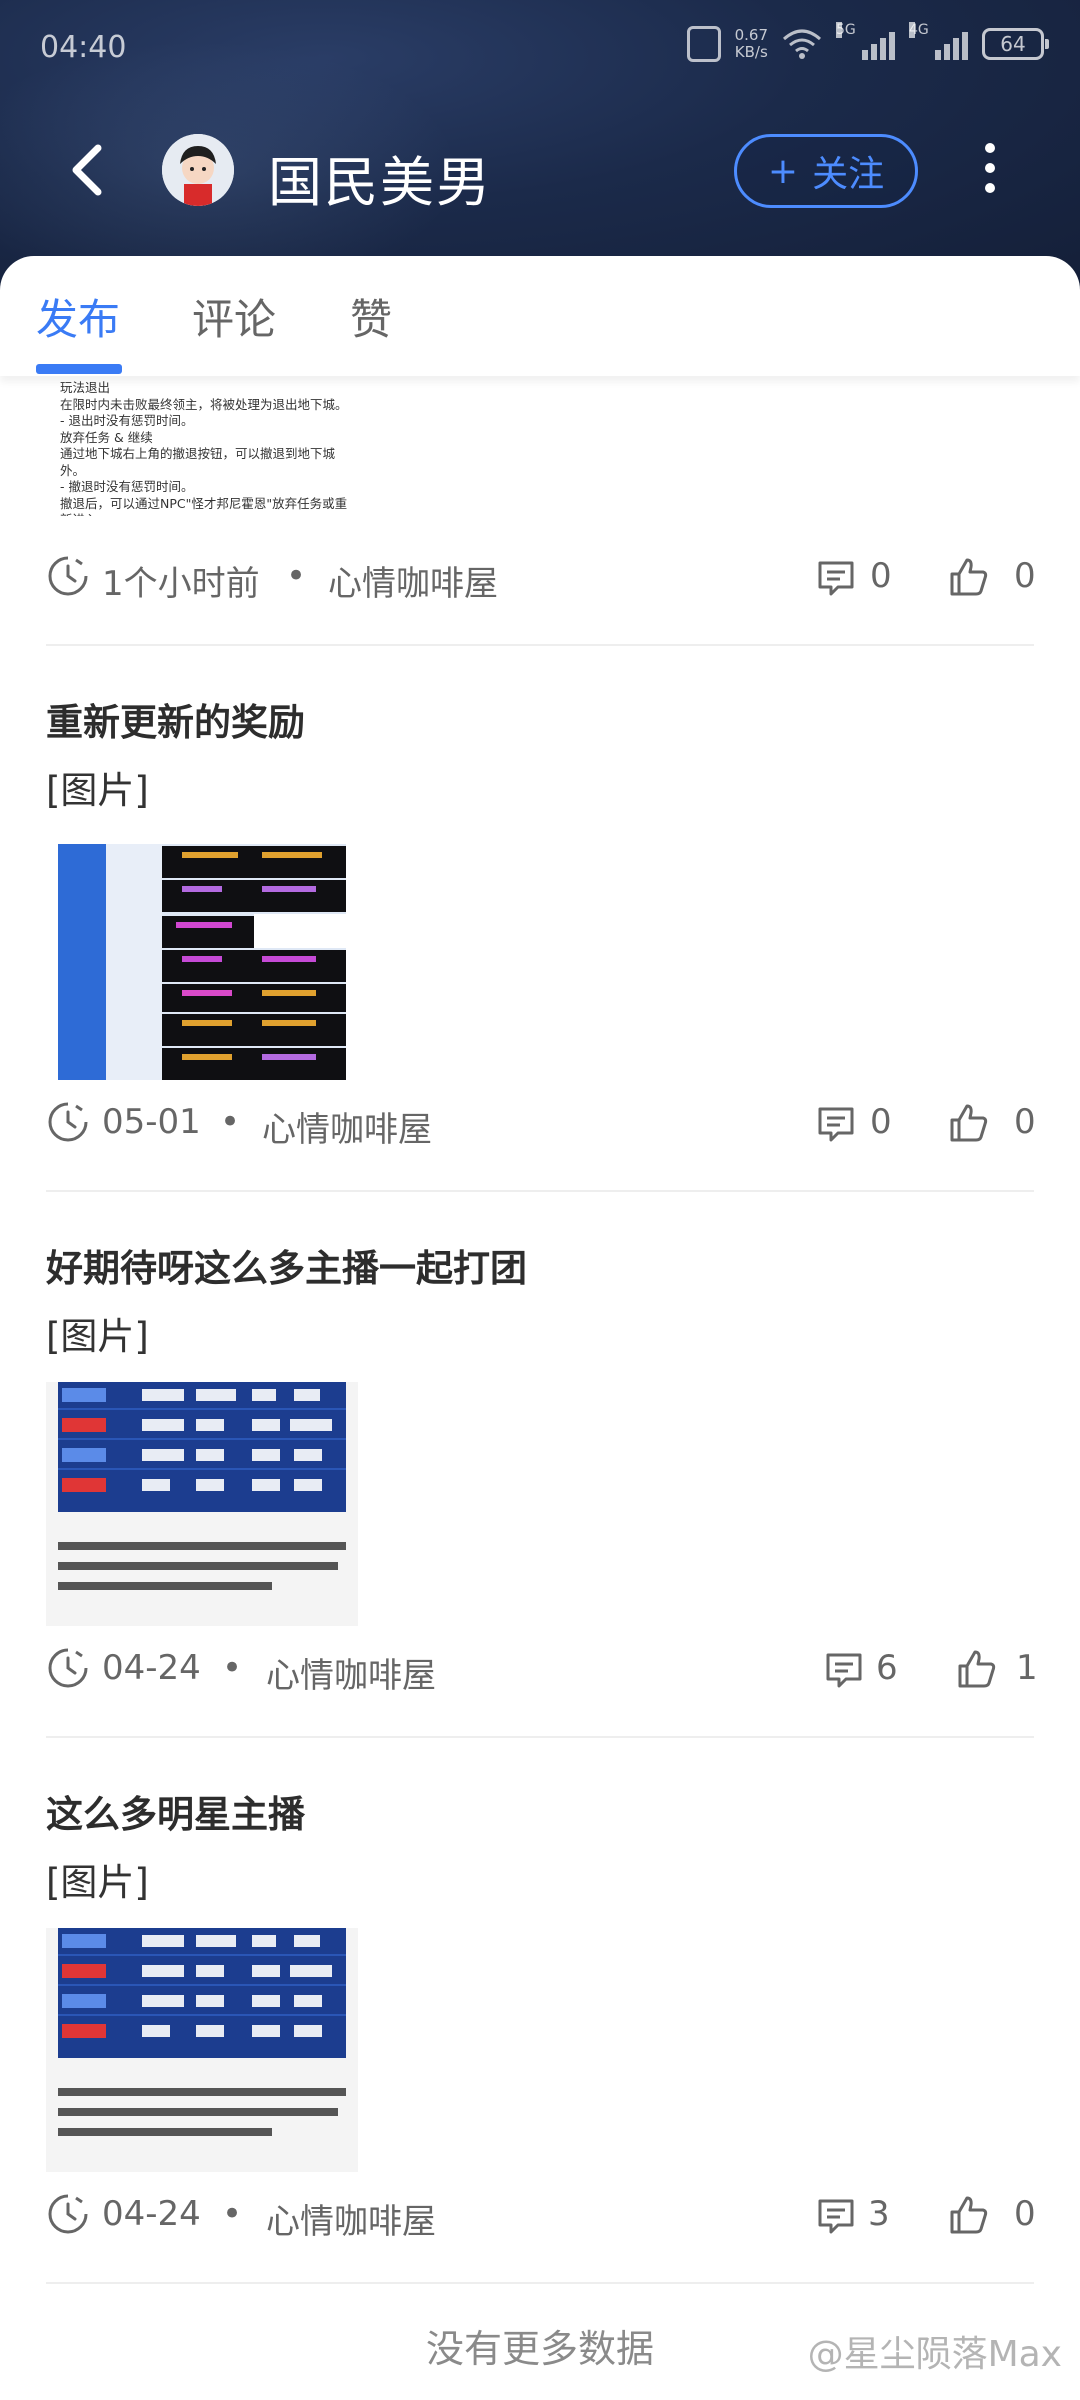 The image size is (1080, 2400). Describe the element at coordinates (540, 1265) in the screenshot. I see `post-title: 好期待呀这么多主播一起打团` at that location.